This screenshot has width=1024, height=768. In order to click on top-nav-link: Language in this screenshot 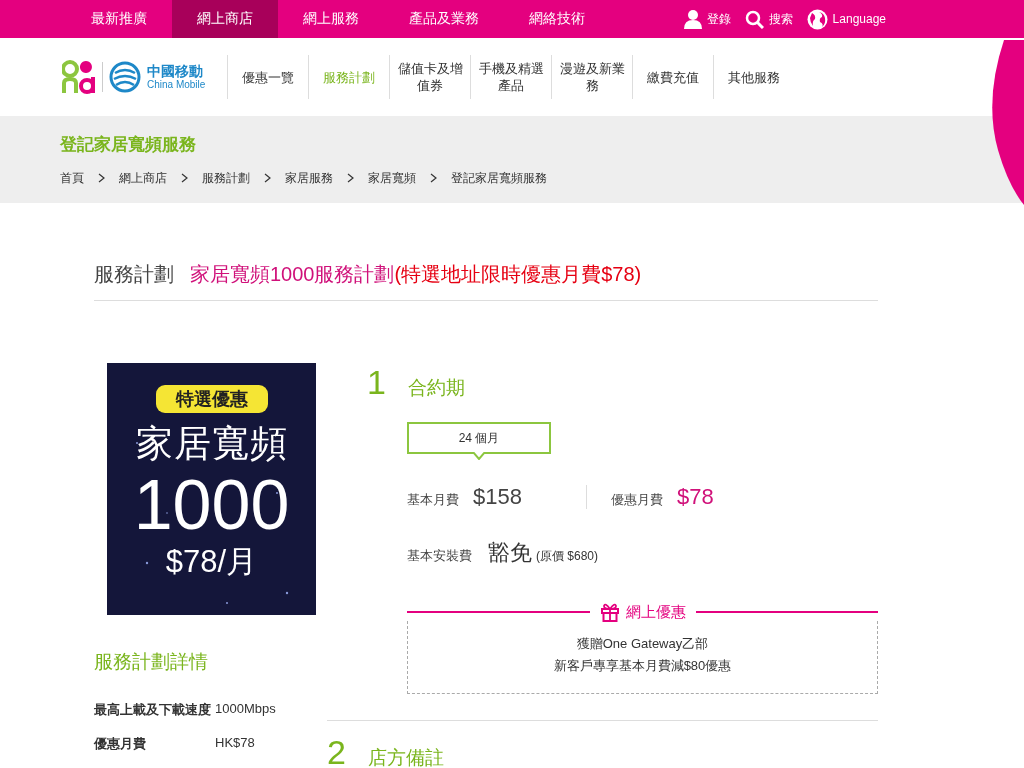, I will do `click(859, 19)`.